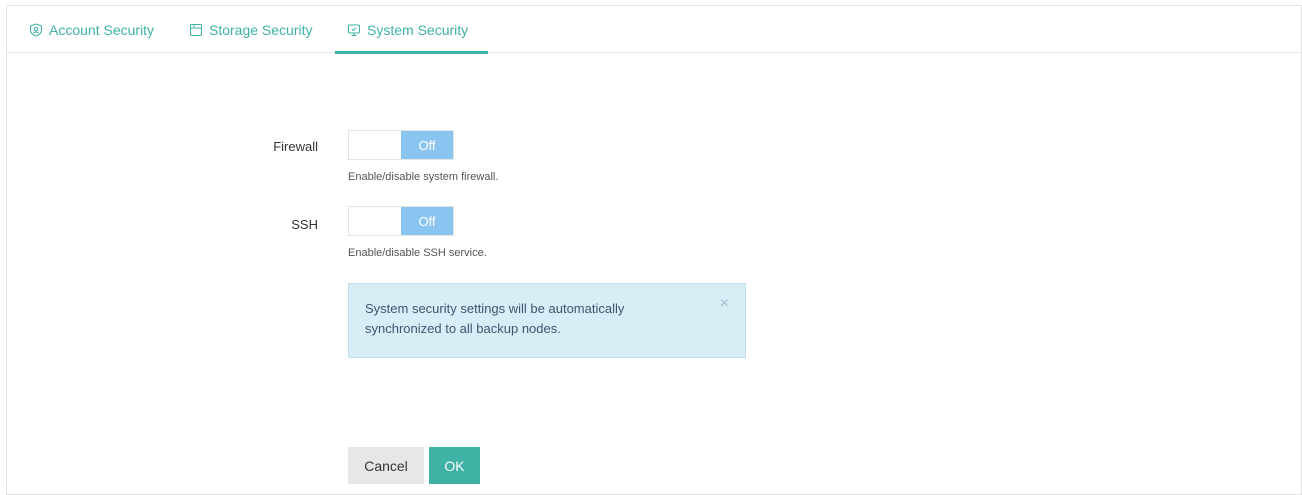 The height and width of the screenshot is (495, 1302). What do you see at coordinates (411, 52) in the screenshot?
I see `active-tab-indicator` at bounding box center [411, 52].